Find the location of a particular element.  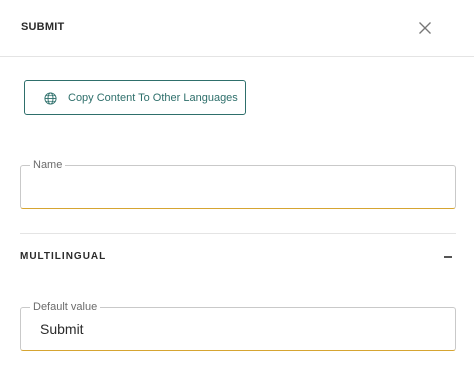

section-divider is located at coordinates (238, 233).